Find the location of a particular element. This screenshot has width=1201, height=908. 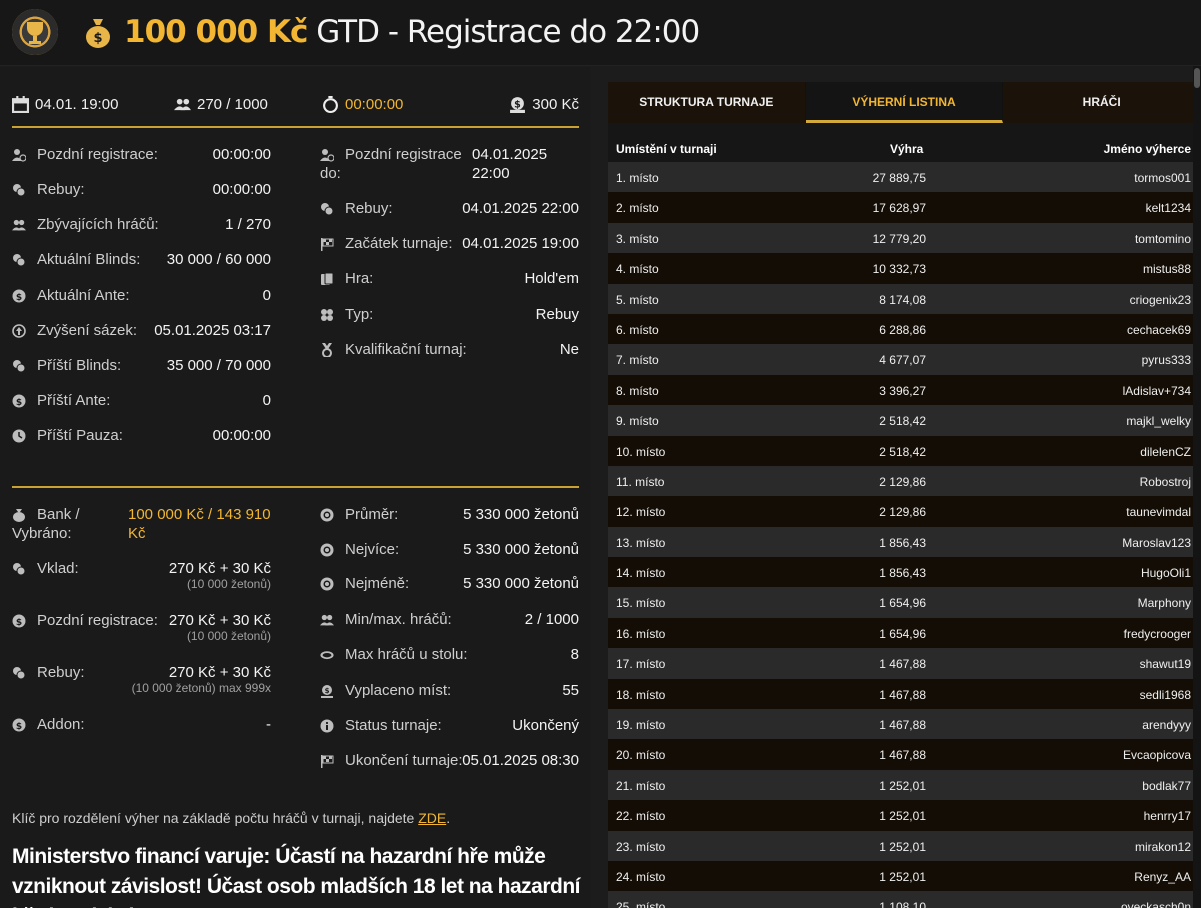

position-cell: 25. místo is located at coordinates (641, 904).